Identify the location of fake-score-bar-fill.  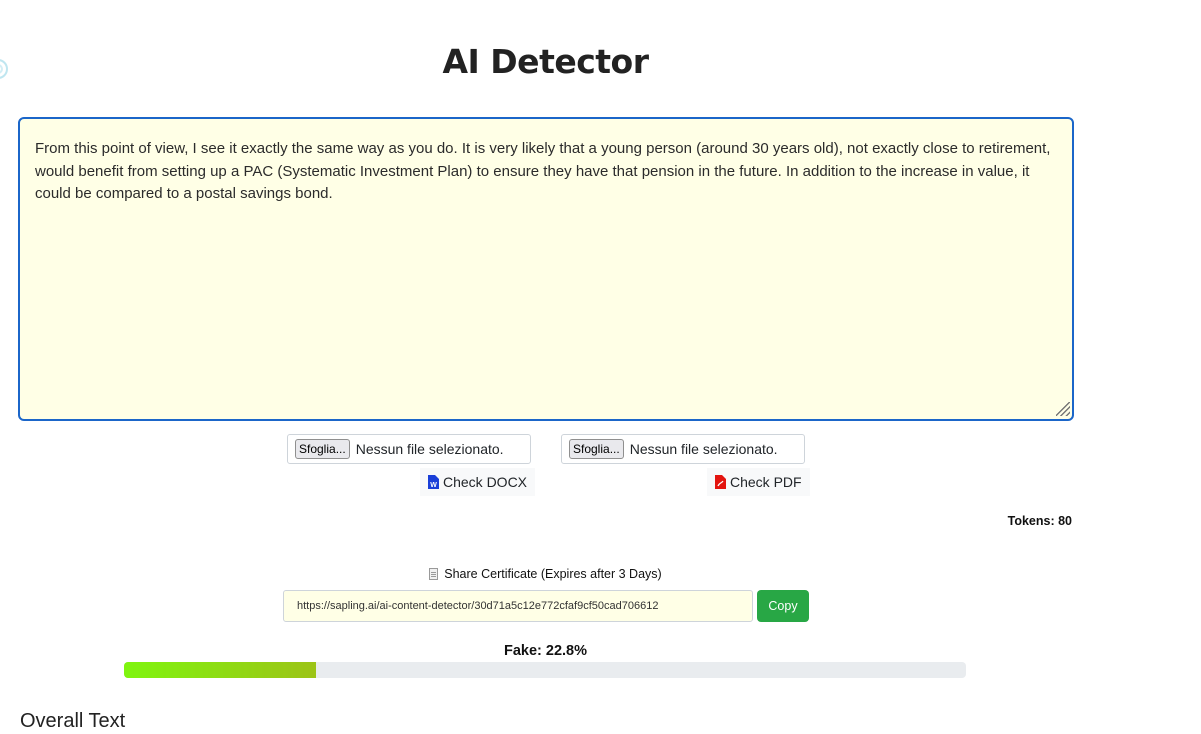
(220, 670).